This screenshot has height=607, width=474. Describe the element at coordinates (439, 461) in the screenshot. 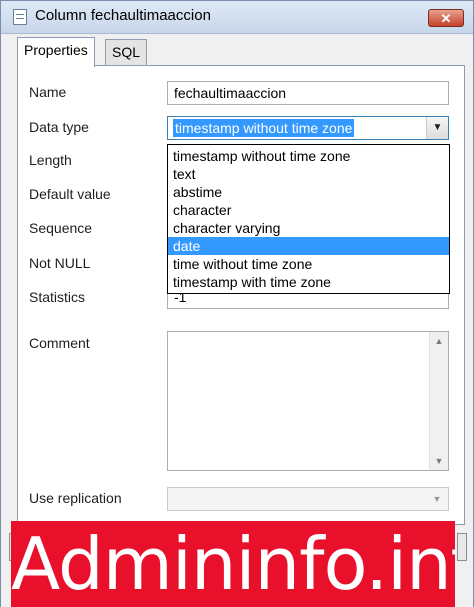

I see `scroll-down-icon: ▼` at that location.